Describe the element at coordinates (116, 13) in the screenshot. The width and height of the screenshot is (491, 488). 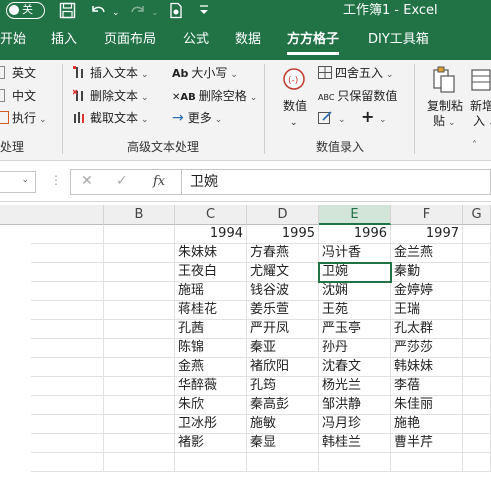
I see `undo-dropdown-icon: ⌄` at that location.